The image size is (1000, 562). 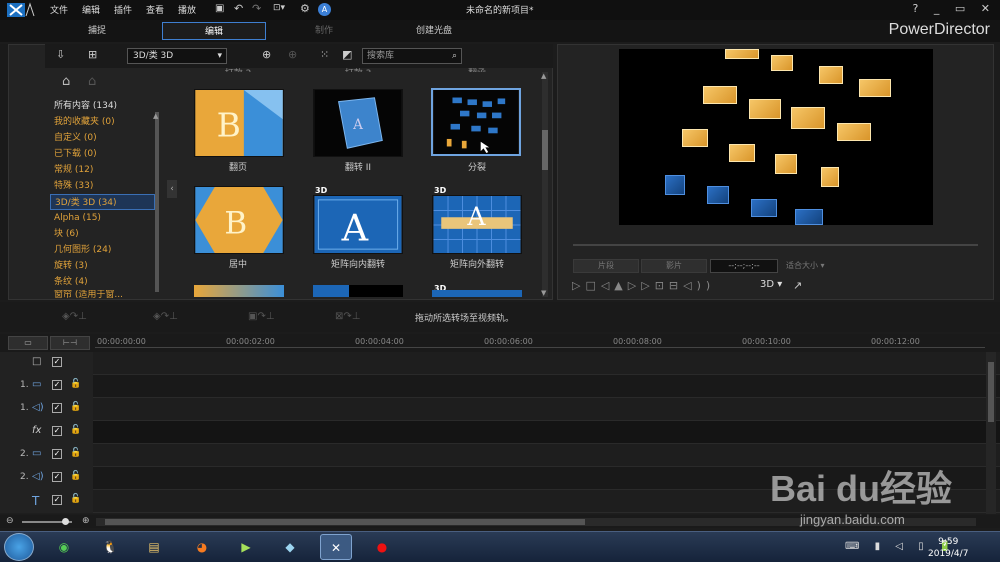 I want to click on menu-plugins: 插件, so click(x=123, y=9).